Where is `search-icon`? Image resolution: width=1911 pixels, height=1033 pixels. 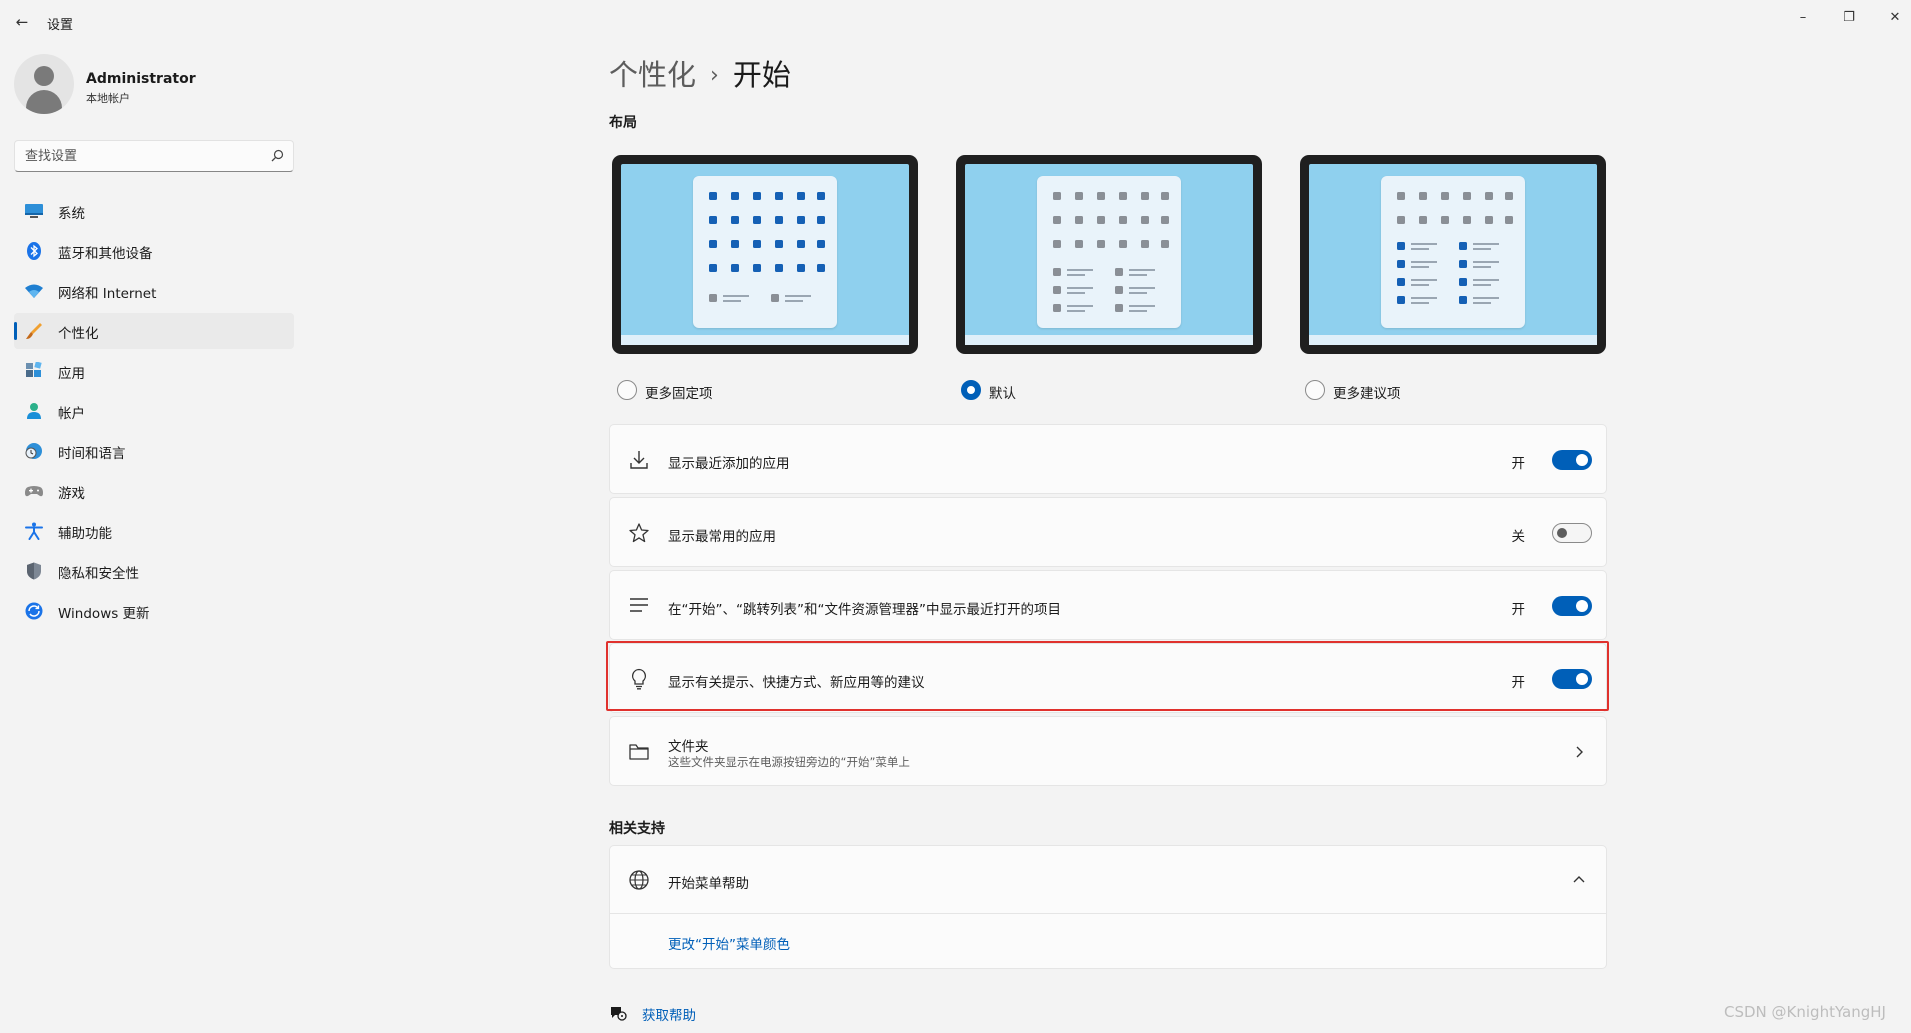 search-icon is located at coordinates (277, 156).